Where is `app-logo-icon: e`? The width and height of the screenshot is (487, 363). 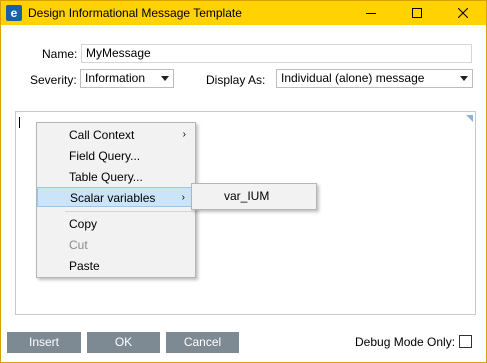
app-logo-icon: e is located at coordinates (14, 13).